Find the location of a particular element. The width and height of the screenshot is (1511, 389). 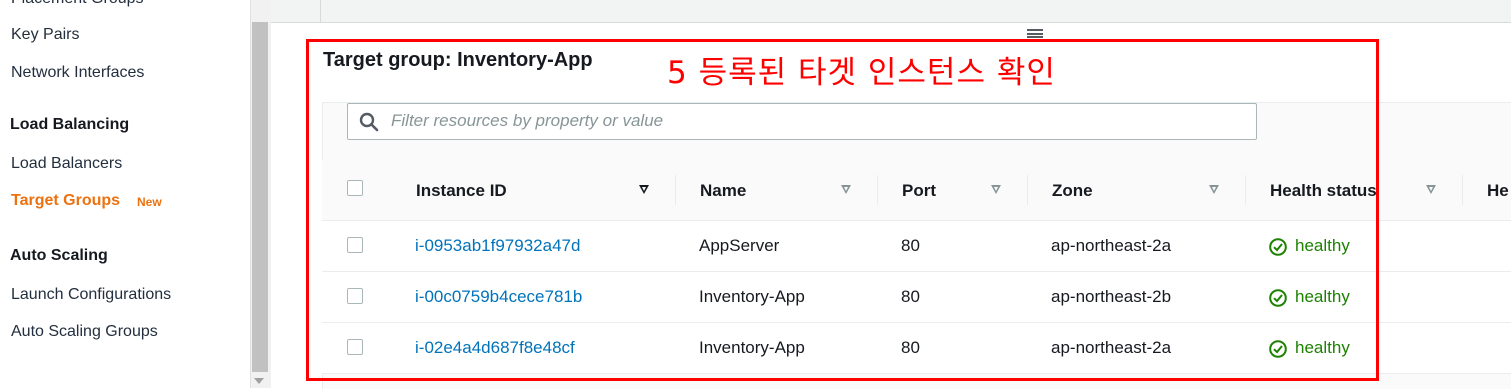

instance-id-link: i-0953ab1f97932a47d is located at coordinates (497, 246).